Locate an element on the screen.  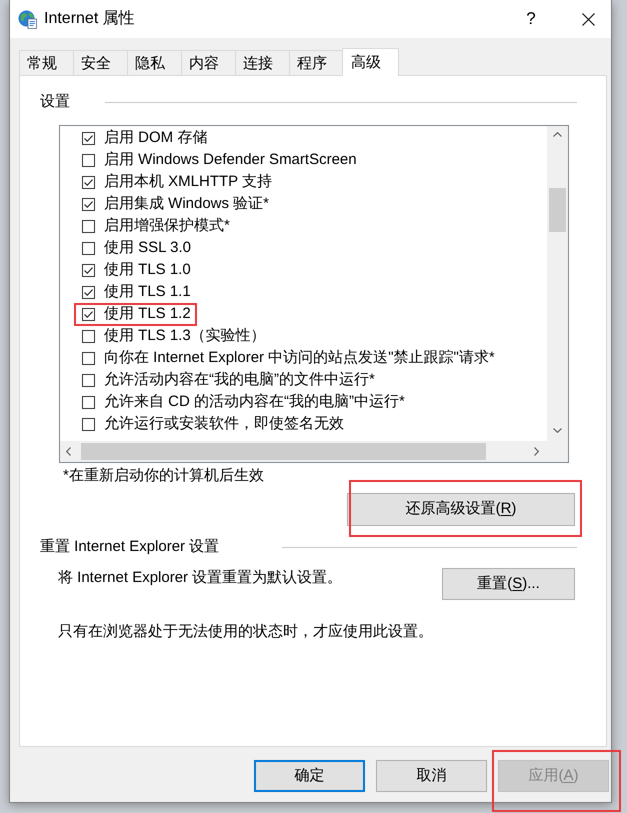
chevron-right-icon is located at coordinates (536, 451).